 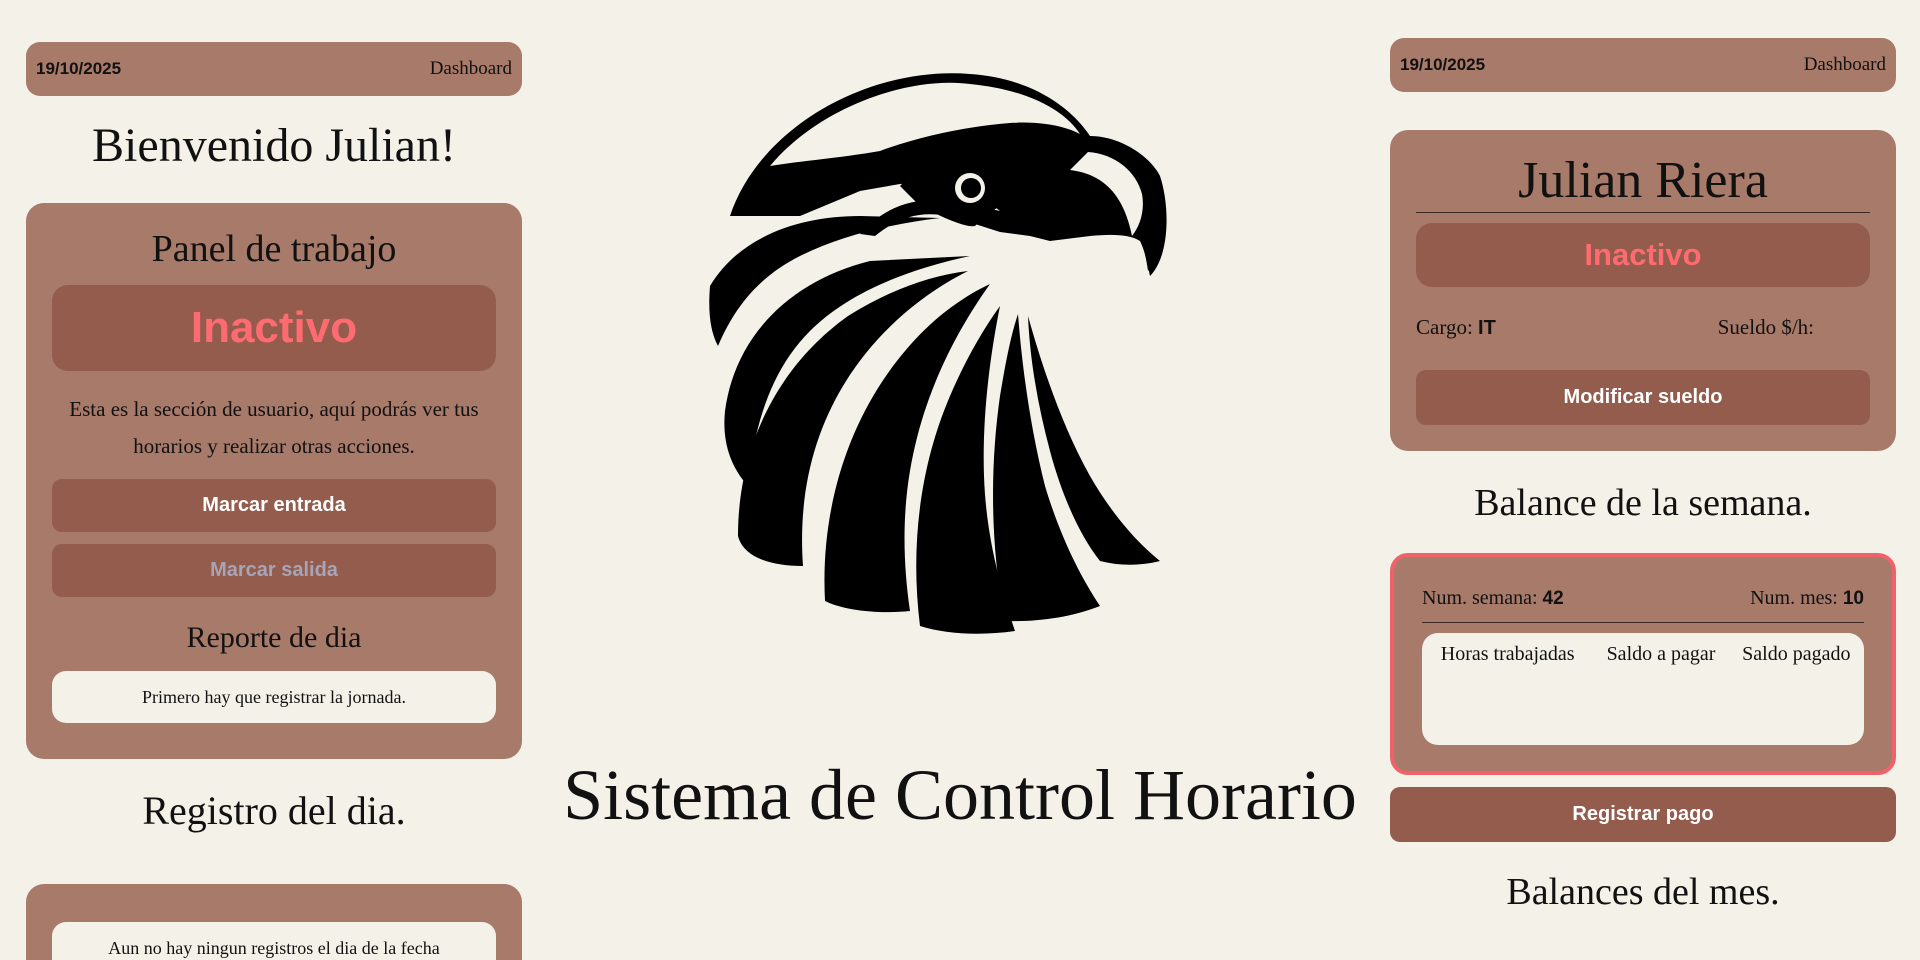 I want to click on user-name: Julian Riera, so click(x=1643, y=181).